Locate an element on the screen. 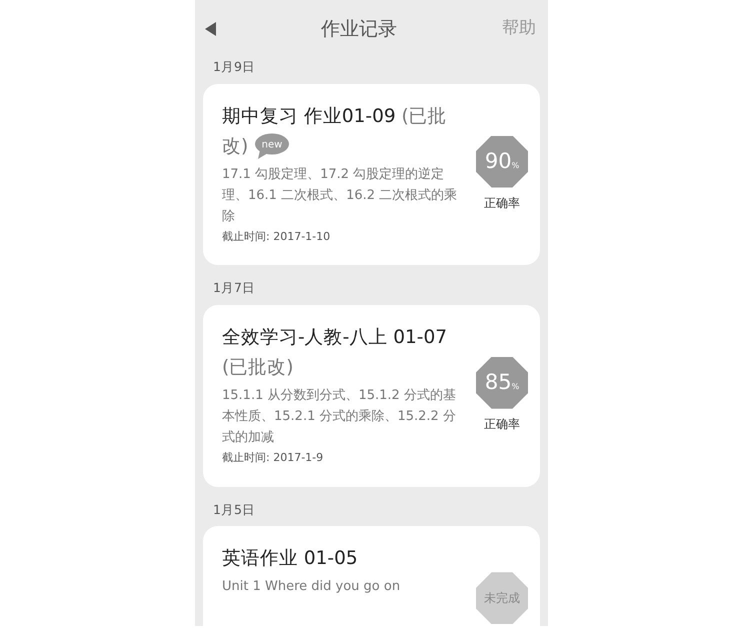 The width and height of the screenshot is (744, 635). deadline-text: 截止时间: 2017-1-9 is located at coordinates (273, 458).